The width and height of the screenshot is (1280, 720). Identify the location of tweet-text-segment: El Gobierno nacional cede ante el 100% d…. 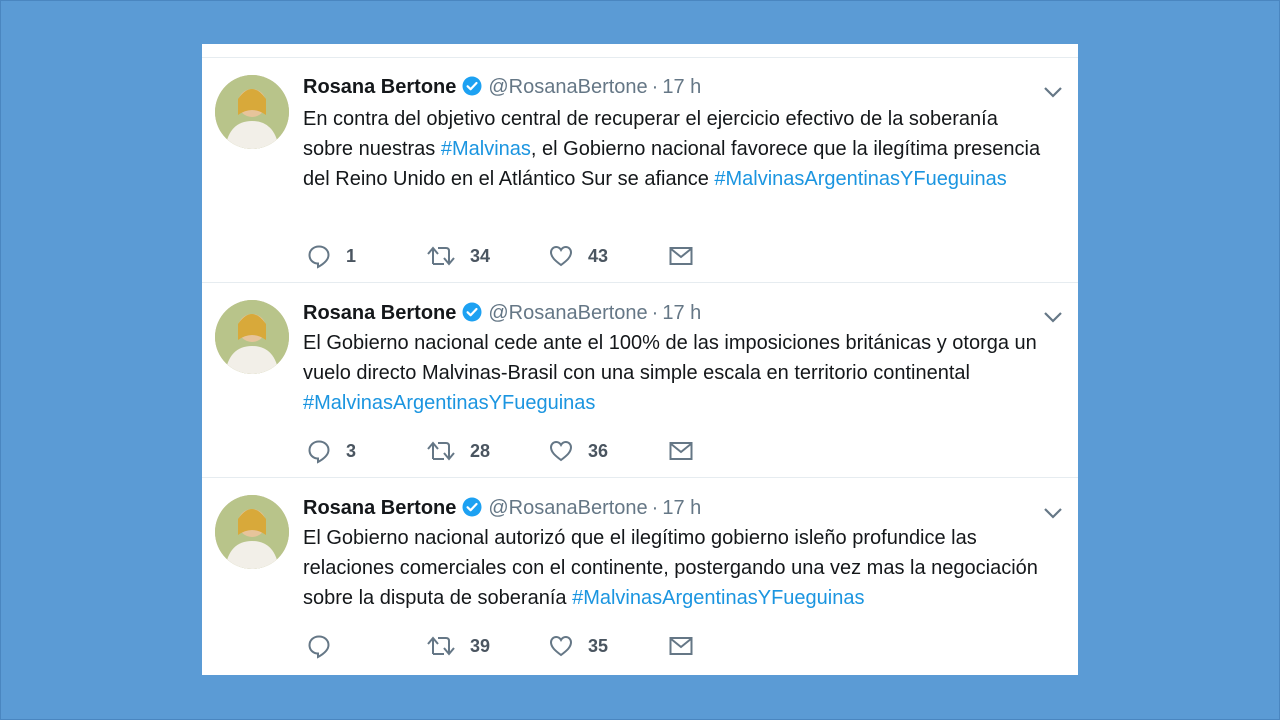
(670, 358).